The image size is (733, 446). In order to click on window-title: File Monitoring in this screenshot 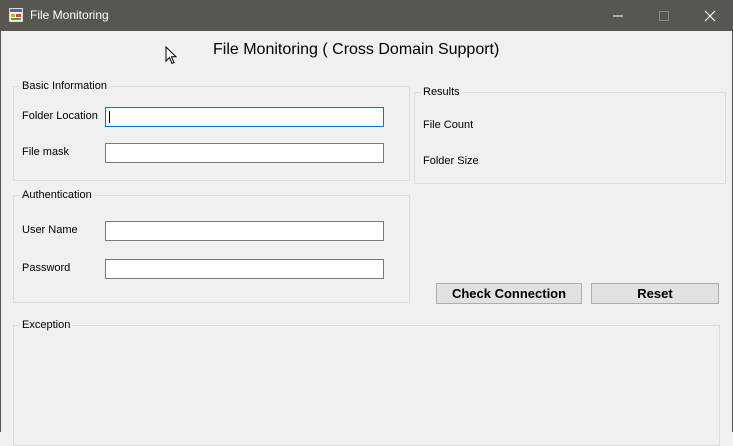, I will do `click(69, 15)`.